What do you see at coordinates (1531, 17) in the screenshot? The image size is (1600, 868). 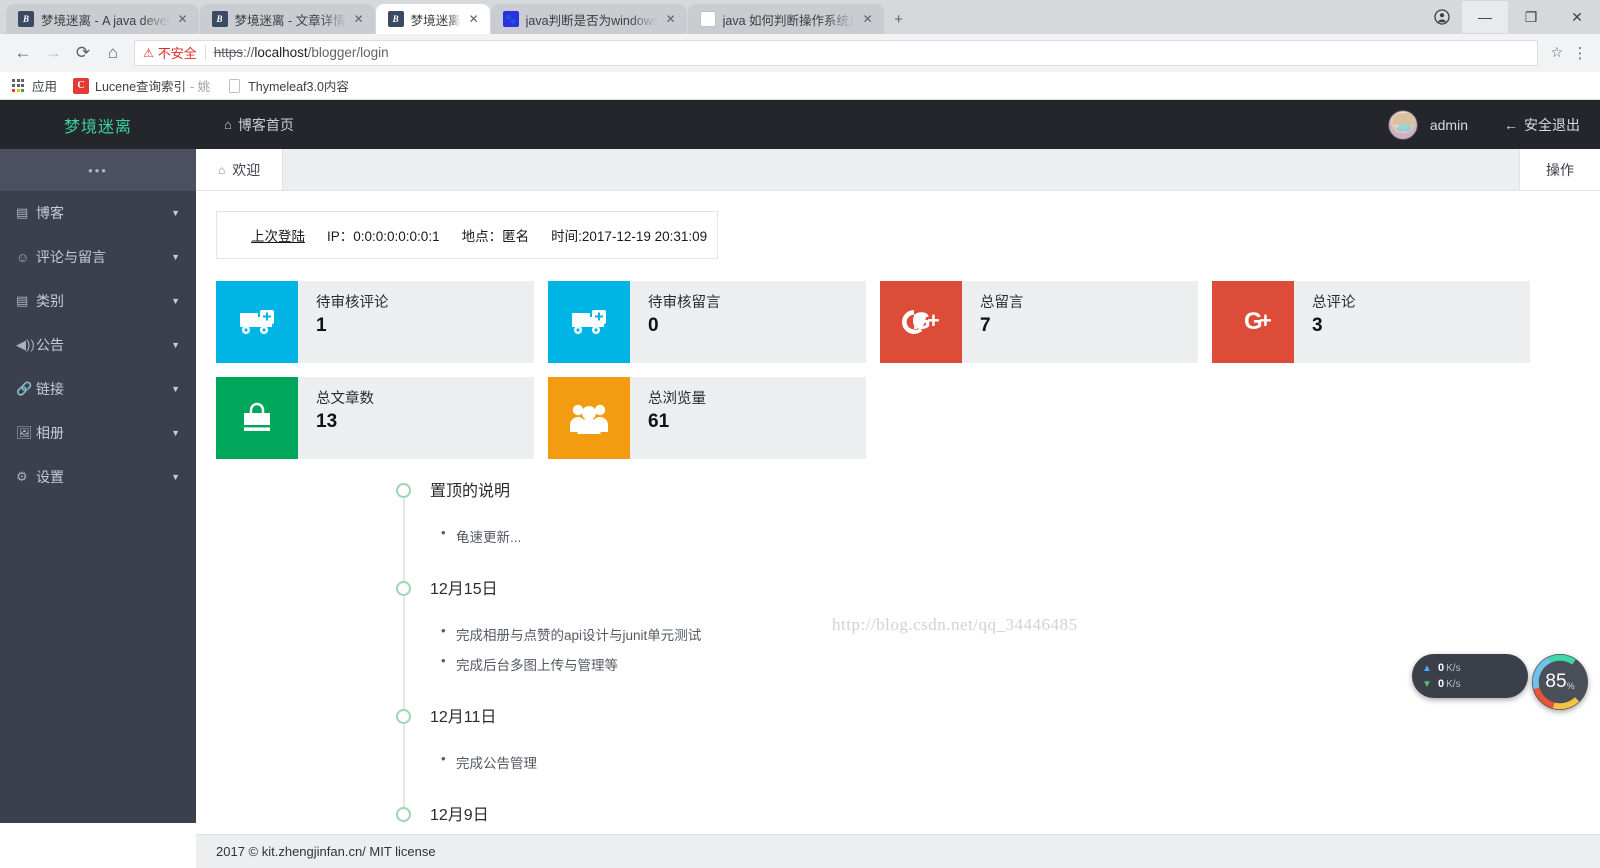 I see `window-maximize-button: ❐` at bounding box center [1531, 17].